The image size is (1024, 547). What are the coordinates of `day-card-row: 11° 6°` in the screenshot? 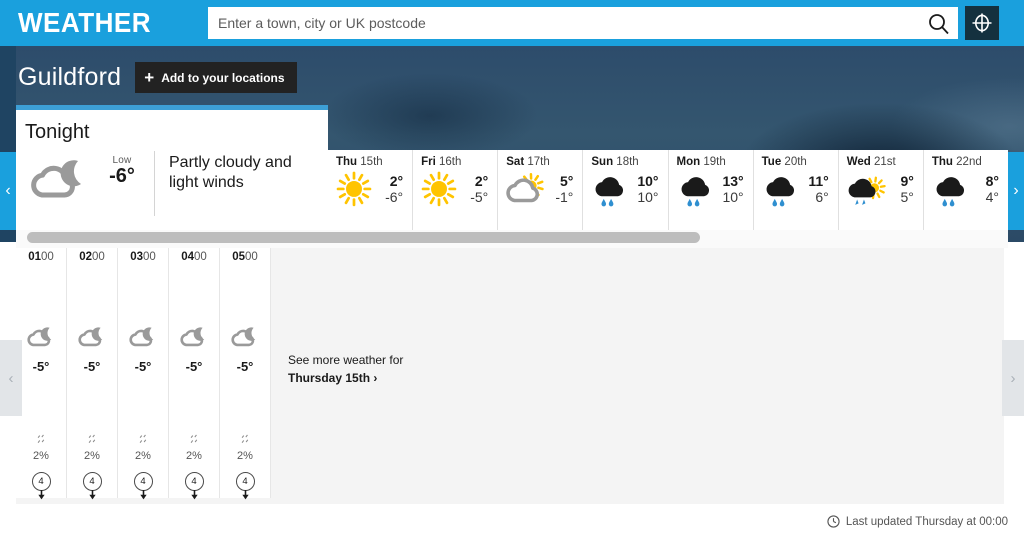 It's located at (796, 188).